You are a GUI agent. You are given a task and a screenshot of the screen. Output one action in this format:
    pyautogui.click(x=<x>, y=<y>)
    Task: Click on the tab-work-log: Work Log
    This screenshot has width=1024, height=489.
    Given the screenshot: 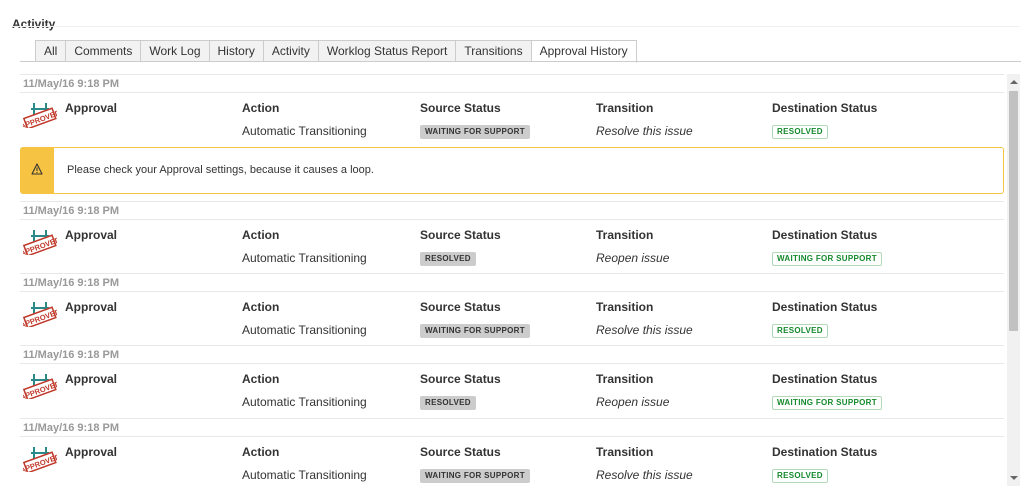 What is the action you would take?
    pyautogui.click(x=175, y=51)
    